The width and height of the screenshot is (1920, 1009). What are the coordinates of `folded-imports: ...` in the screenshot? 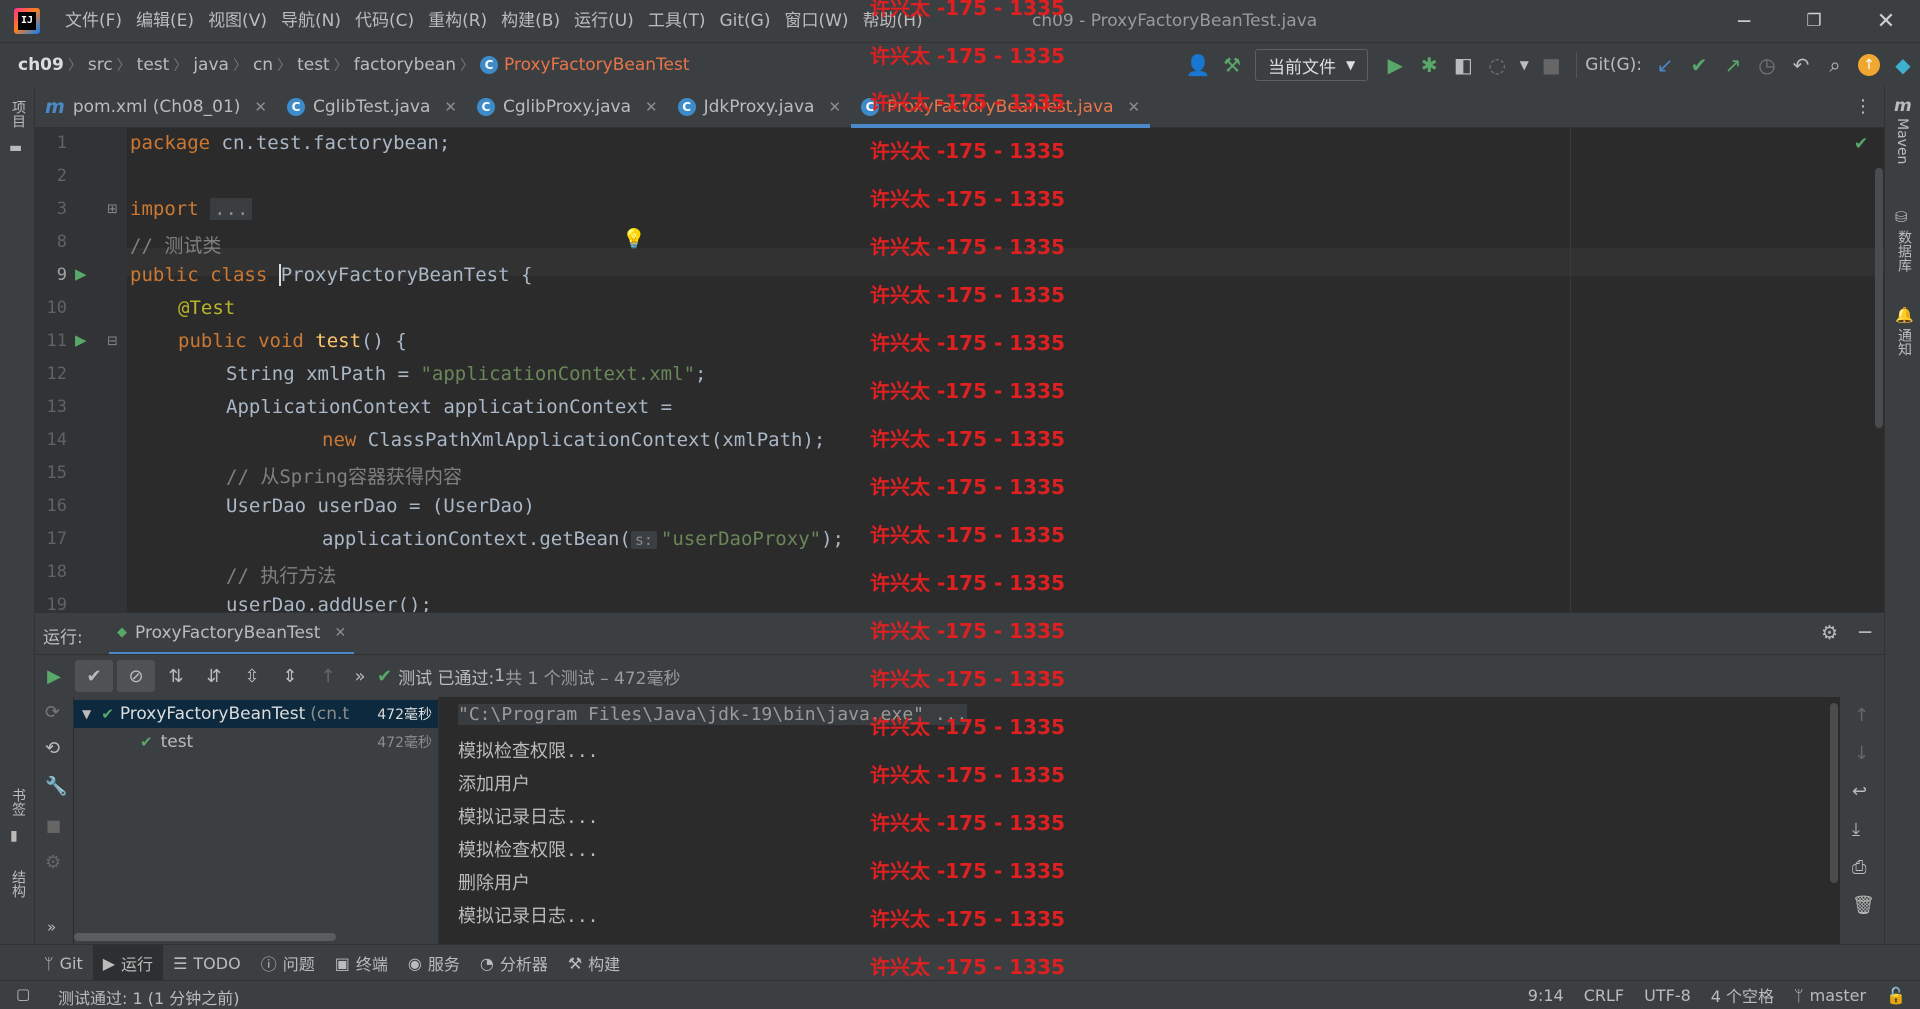 It's located at (231, 209).